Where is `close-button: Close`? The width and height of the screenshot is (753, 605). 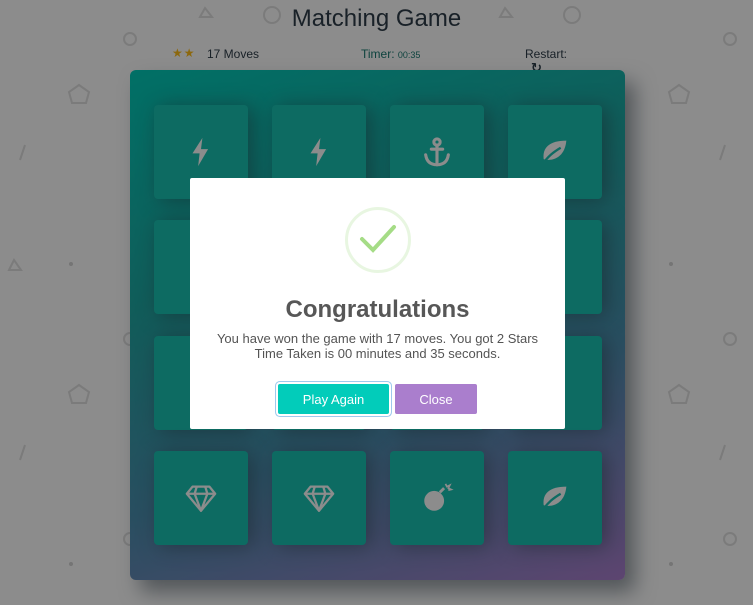
close-button: Close is located at coordinates (436, 399).